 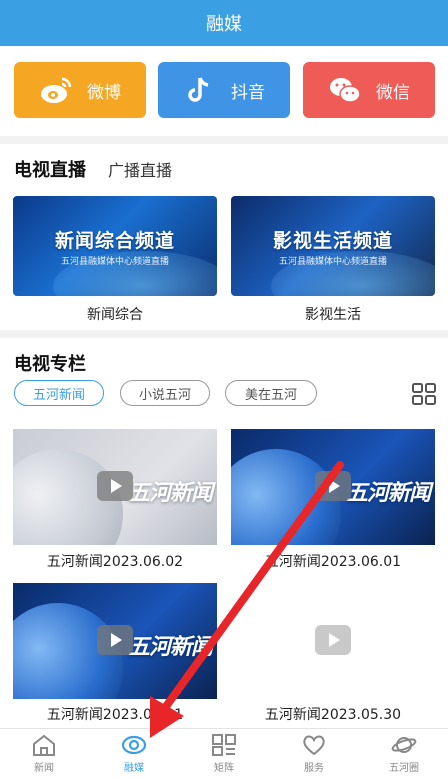 I want to click on nav-item-service: 服务, so click(x=314, y=755).